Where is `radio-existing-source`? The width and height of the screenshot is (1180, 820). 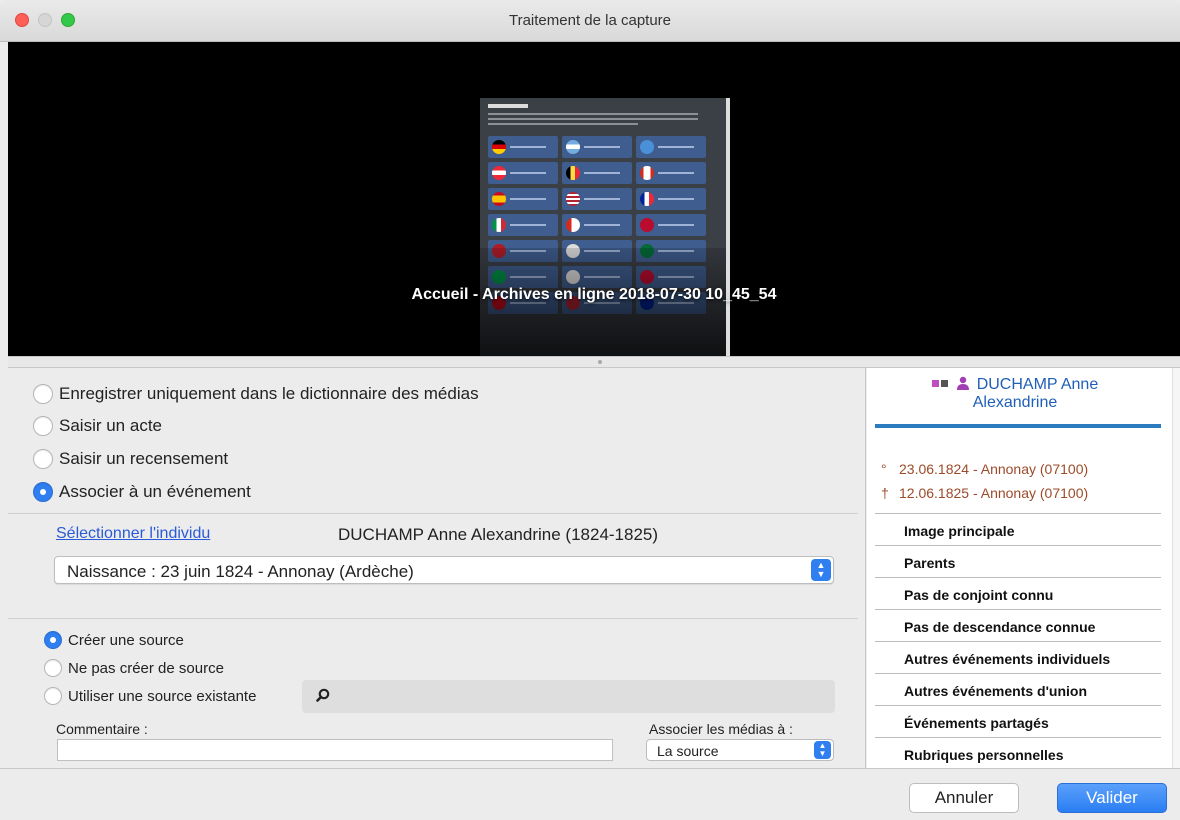 radio-existing-source is located at coordinates (53, 696).